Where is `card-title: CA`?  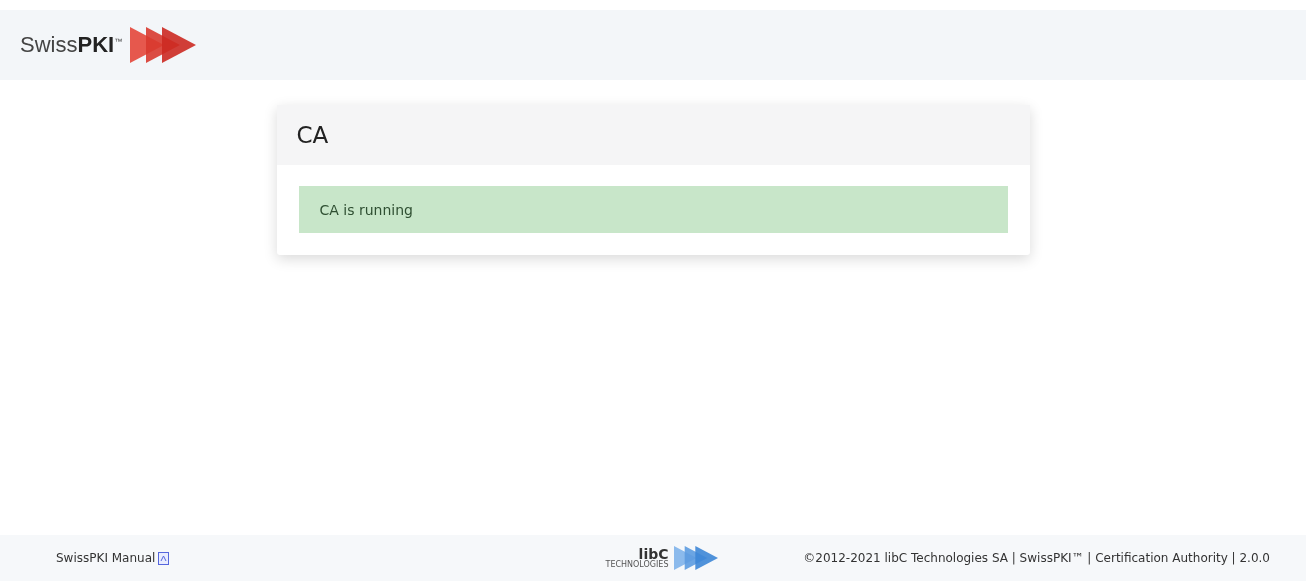 card-title: CA is located at coordinates (312, 135).